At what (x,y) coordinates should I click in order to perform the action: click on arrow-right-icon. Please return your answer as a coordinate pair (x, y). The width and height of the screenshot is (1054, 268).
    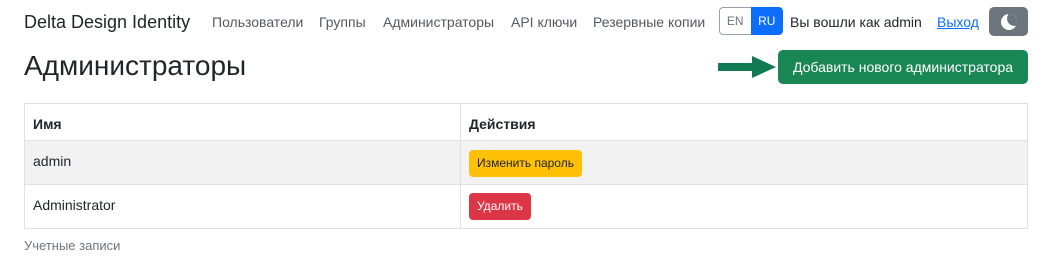
    Looking at the image, I should click on (747, 67).